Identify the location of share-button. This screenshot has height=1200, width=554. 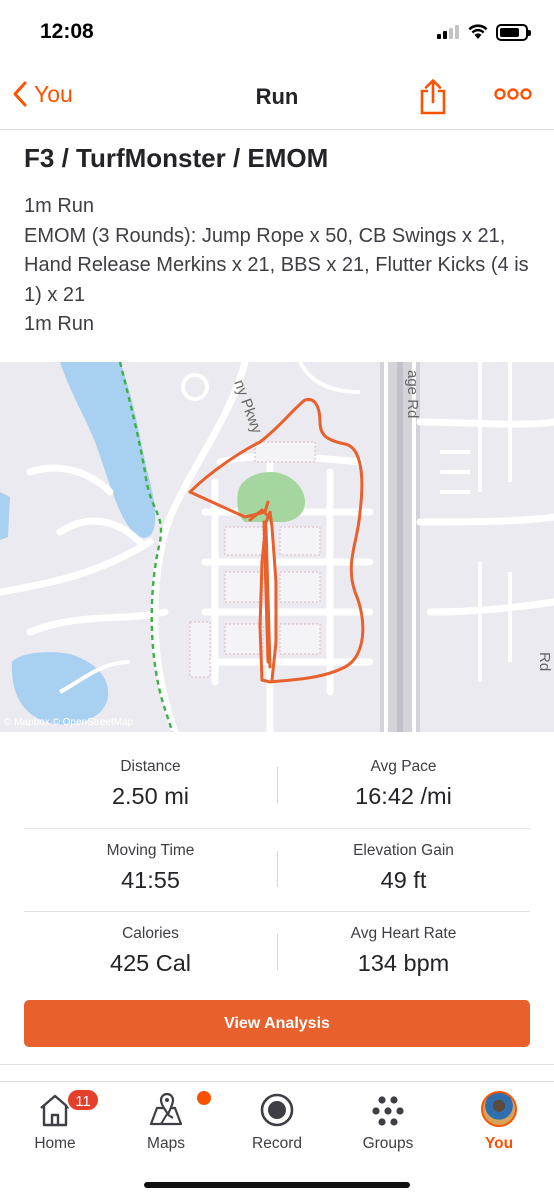
(433, 99).